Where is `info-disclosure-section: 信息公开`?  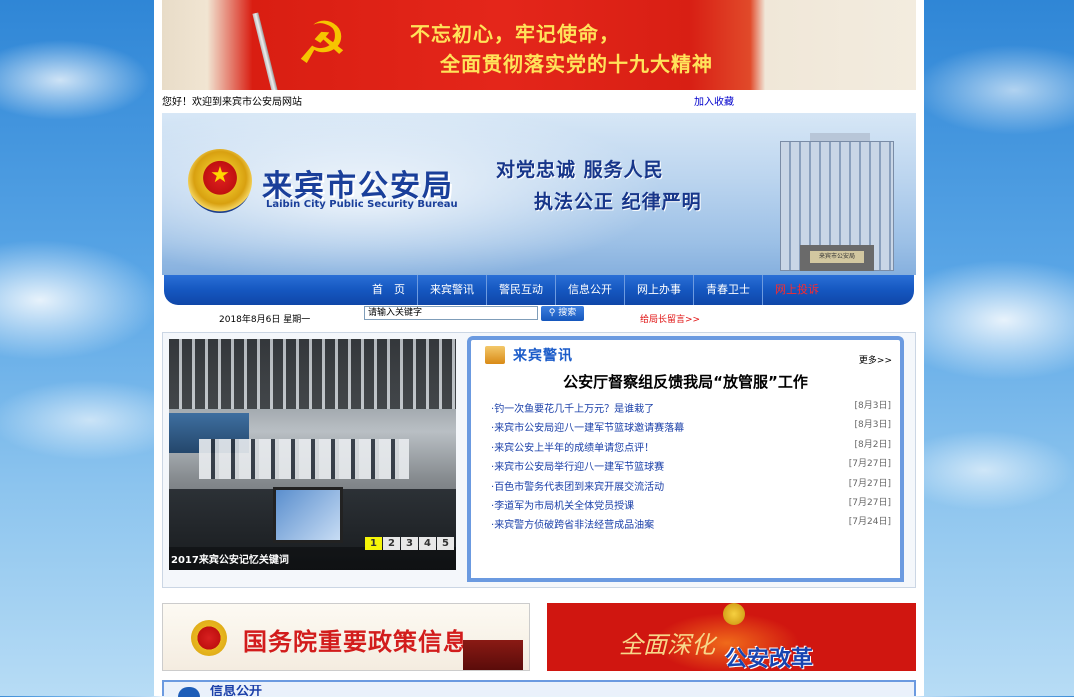 info-disclosure-section: 信息公开 is located at coordinates (539, 688).